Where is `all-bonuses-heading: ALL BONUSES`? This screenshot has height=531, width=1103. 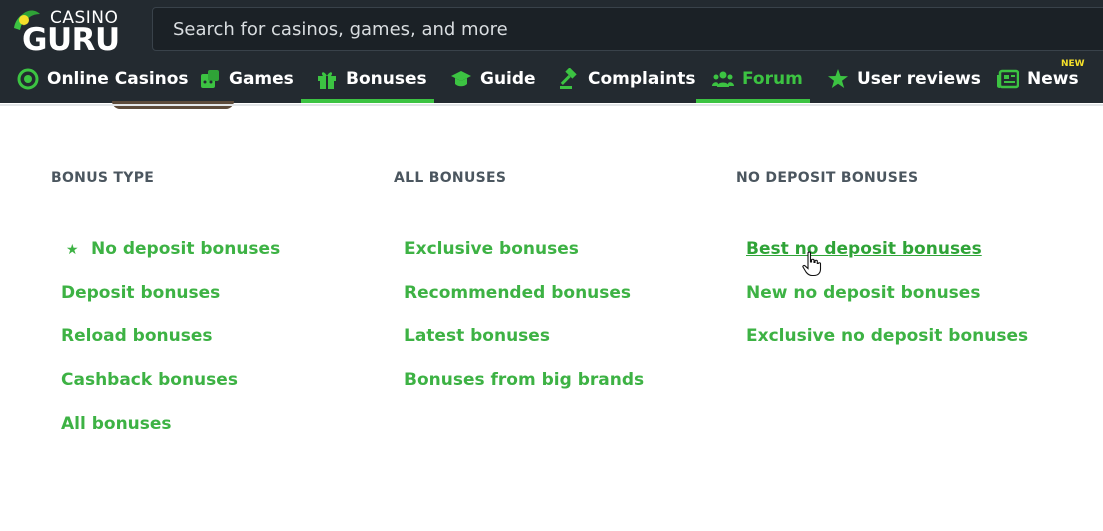 all-bonuses-heading: ALL BONUSES is located at coordinates (450, 178).